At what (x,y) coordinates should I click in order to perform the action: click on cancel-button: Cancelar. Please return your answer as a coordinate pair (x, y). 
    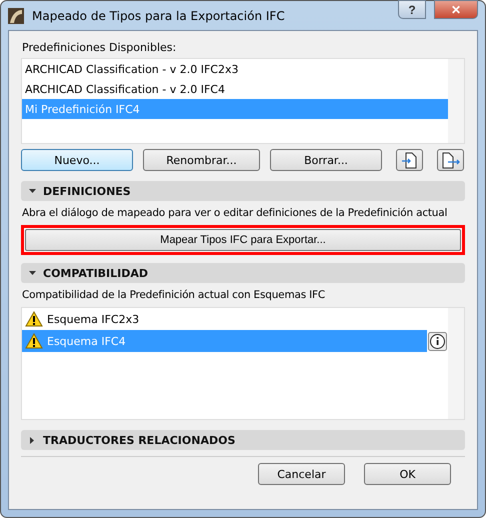
    Looking at the image, I should click on (301, 474).